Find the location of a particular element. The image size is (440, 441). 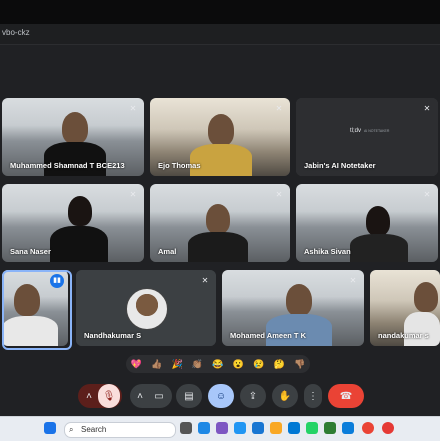

reaction-sad: 😢 is located at coordinates (258, 364).